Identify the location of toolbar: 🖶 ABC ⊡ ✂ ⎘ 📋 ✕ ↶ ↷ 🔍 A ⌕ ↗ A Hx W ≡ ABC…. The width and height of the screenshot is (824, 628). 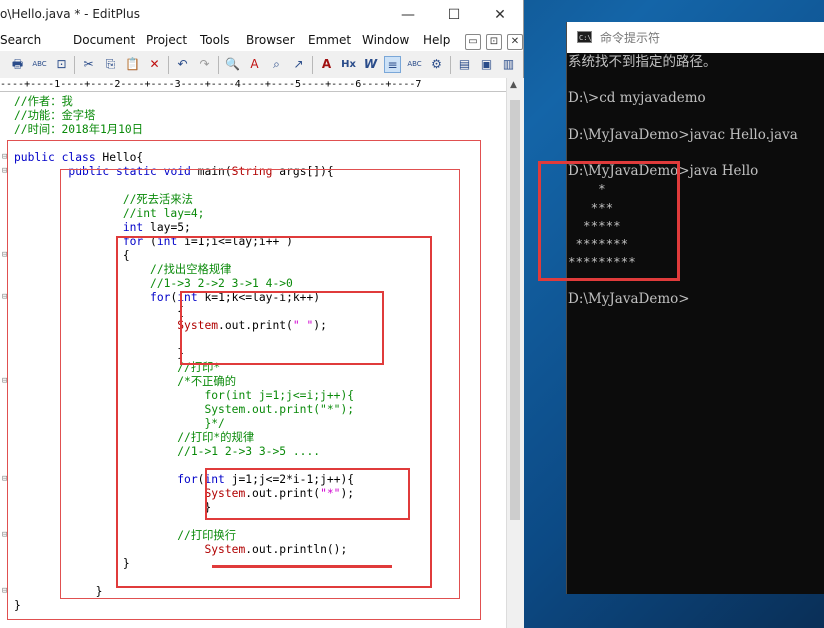
(261, 65).